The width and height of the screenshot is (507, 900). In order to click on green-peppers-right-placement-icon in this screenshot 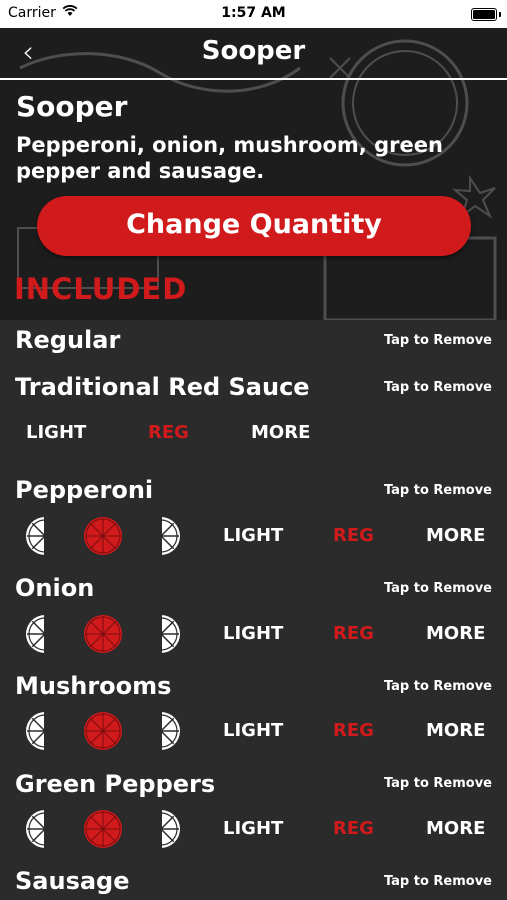, I will do `click(161, 829)`.